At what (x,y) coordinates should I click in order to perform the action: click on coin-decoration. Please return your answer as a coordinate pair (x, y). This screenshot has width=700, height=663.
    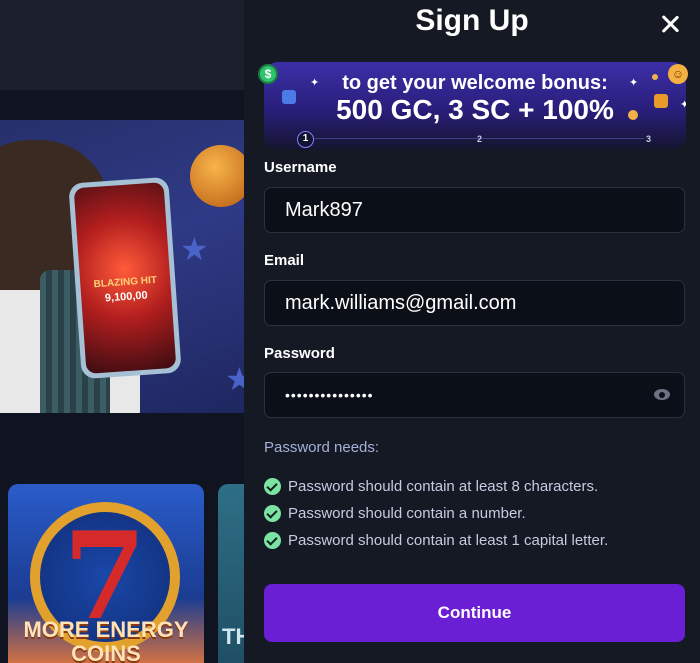
    Looking at the image, I should click on (217, 176).